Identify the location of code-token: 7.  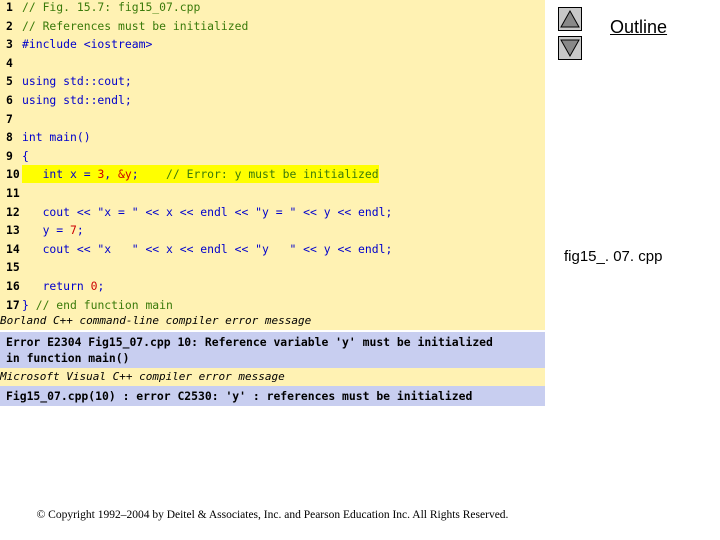
(73, 230).